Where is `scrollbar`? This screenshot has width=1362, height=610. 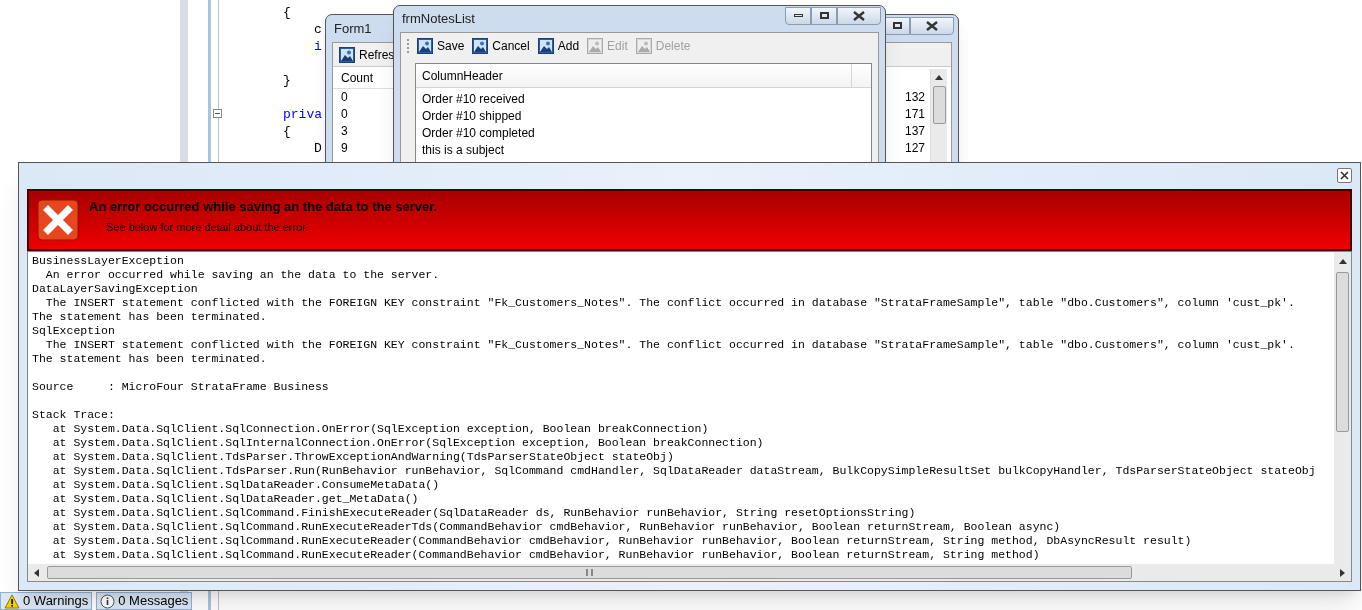 scrollbar is located at coordinates (938, 117).